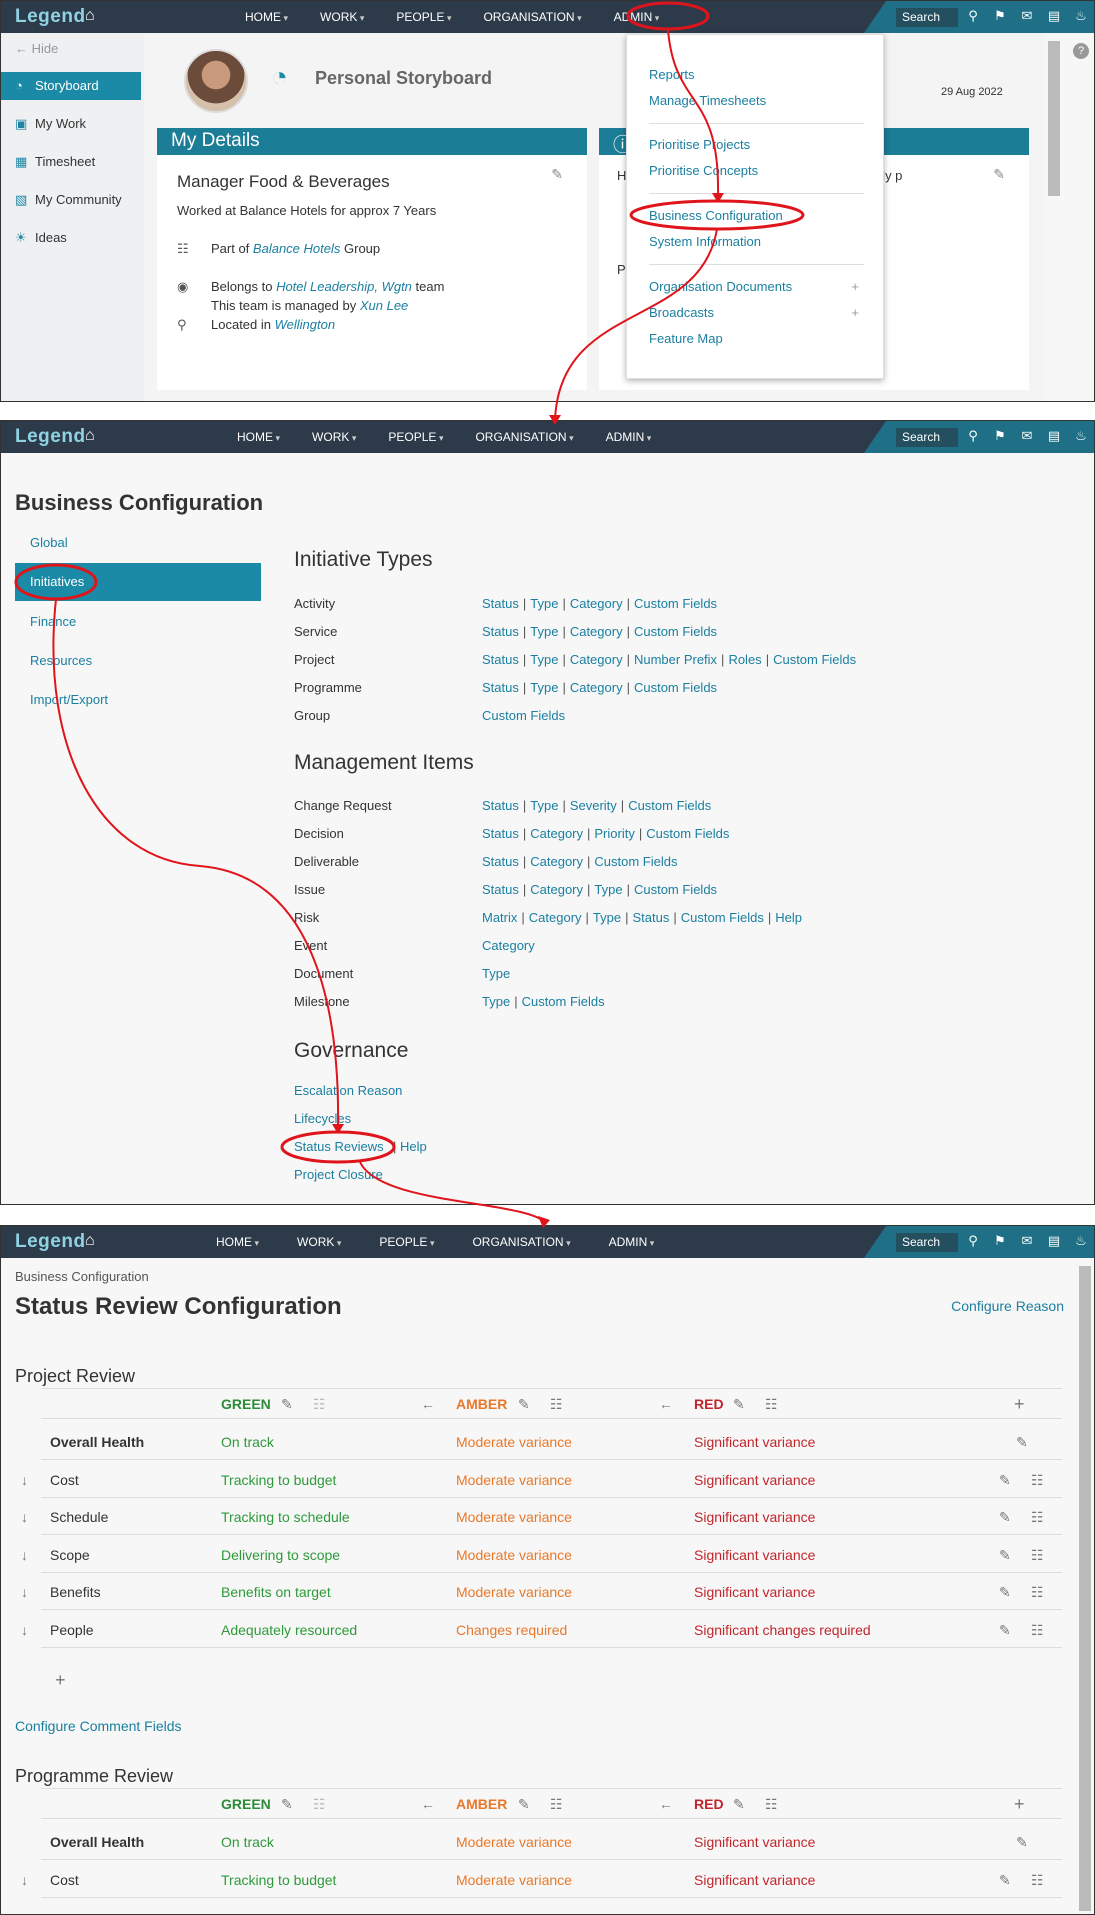  I want to click on status-reviews-link: Status Reviews, so click(339, 1146).